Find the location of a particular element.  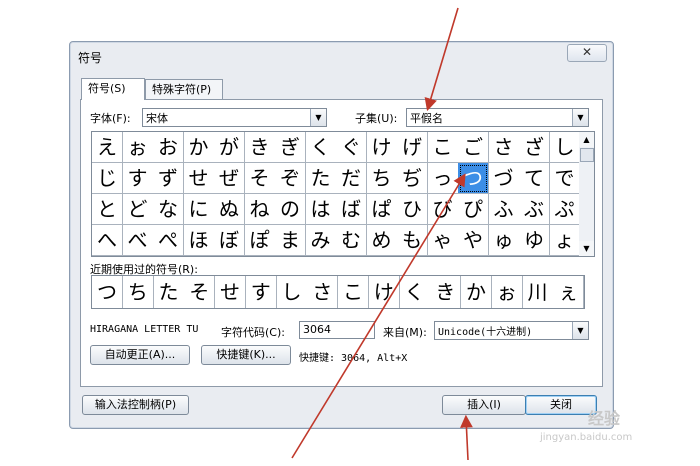

symbol-cell: ぬ is located at coordinates (229, 209).